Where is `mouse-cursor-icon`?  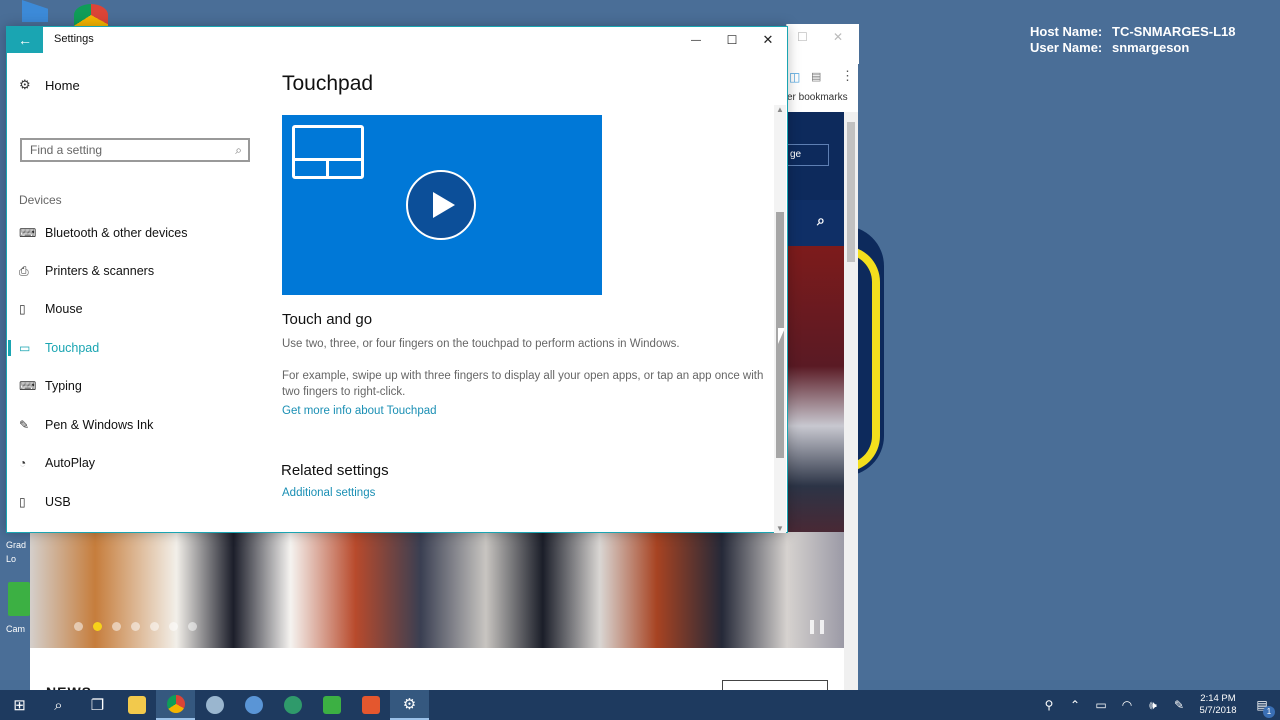
mouse-cursor-icon is located at coordinates (781, 336).